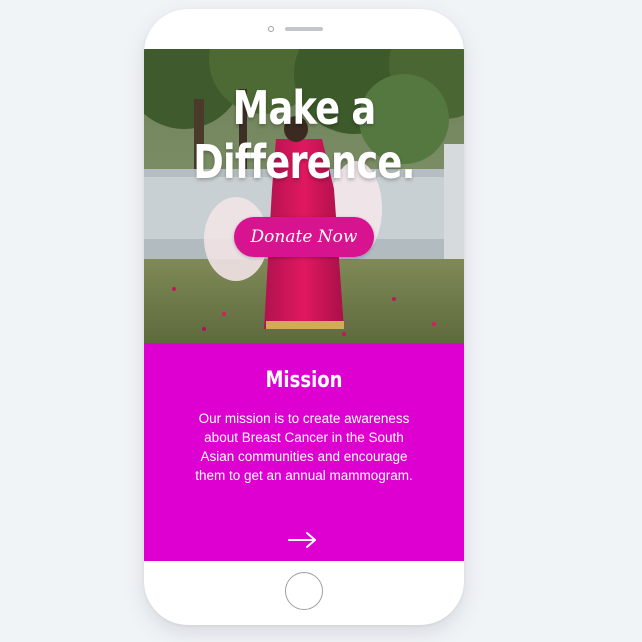  I want to click on donate-now-button: Donate Now, so click(304, 237).